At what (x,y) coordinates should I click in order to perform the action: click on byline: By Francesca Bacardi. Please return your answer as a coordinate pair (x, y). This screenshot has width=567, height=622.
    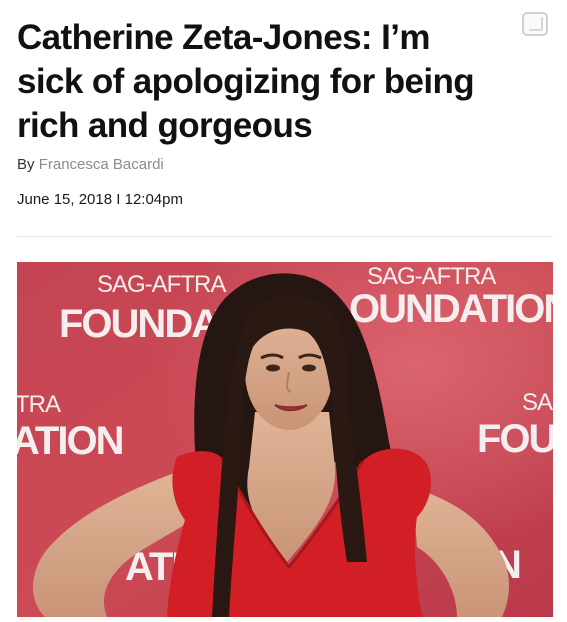
    Looking at the image, I should click on (90, 164).